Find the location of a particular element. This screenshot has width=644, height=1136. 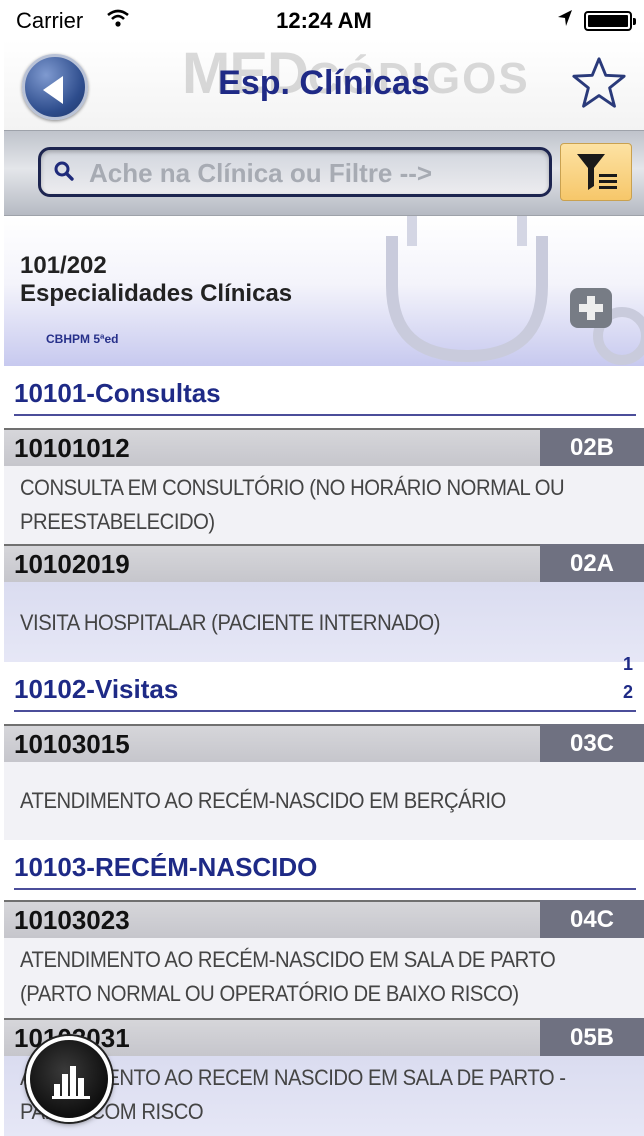

search-field is located at coordinates (295, 172).